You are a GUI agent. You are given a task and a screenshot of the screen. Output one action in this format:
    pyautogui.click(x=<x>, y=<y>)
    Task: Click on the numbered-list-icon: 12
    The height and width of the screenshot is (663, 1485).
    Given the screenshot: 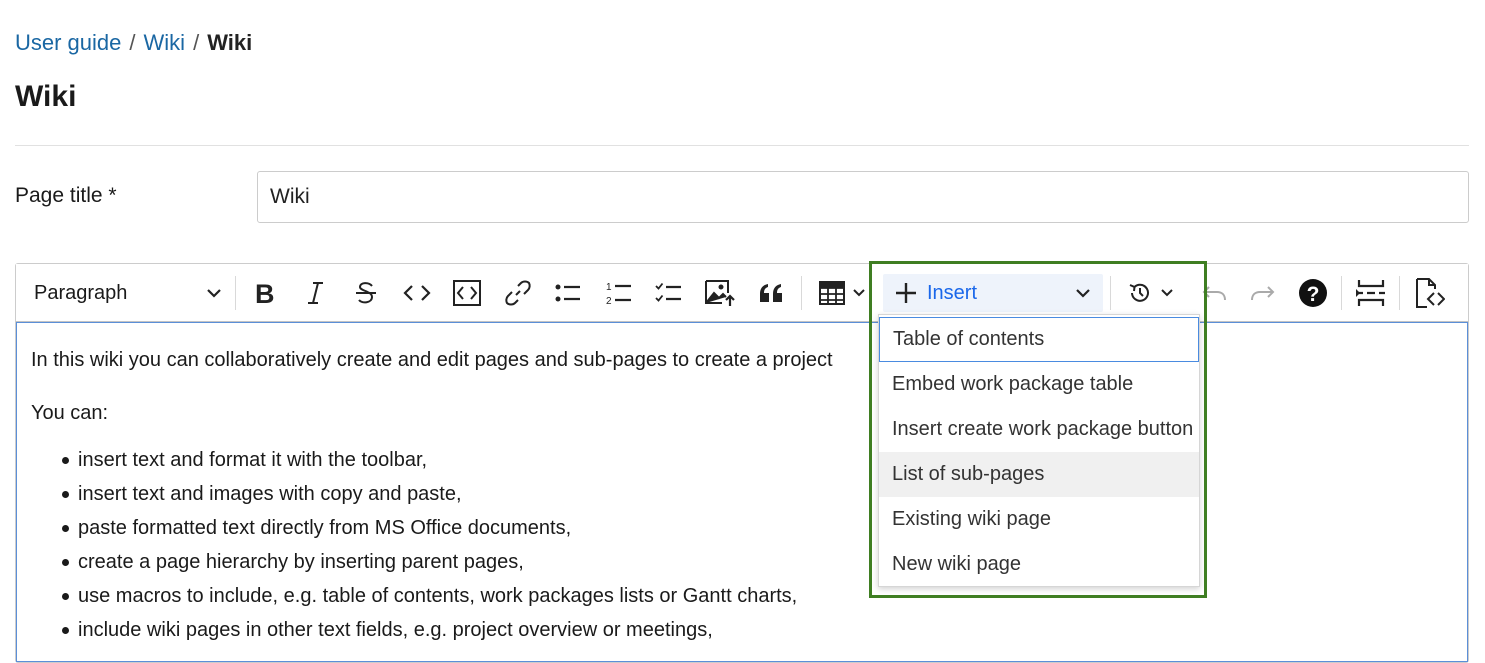 What is the action you would take?
    pyautogui.click(x=619, y=293)
    